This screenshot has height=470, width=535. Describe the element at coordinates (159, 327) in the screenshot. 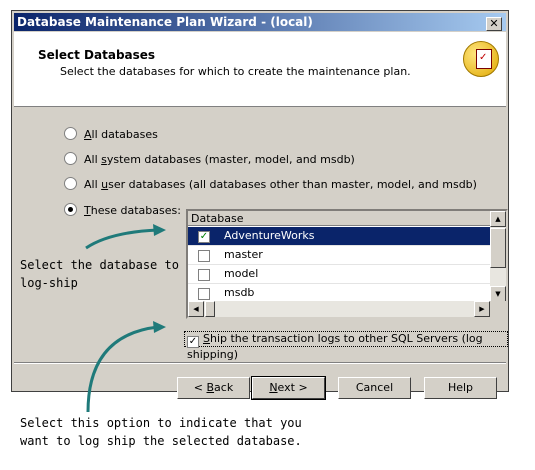

I see `arrowhead-option` at that location.